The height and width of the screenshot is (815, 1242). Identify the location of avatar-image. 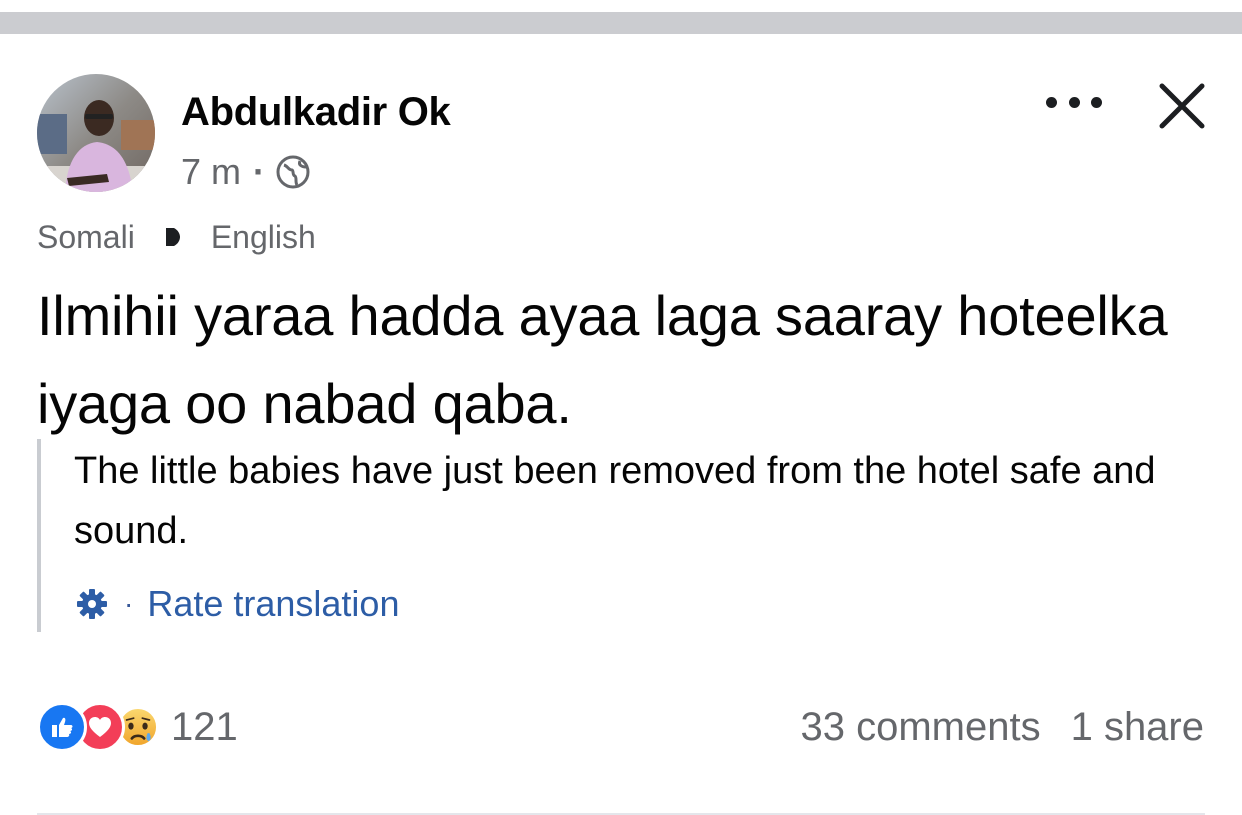
(96, 133).